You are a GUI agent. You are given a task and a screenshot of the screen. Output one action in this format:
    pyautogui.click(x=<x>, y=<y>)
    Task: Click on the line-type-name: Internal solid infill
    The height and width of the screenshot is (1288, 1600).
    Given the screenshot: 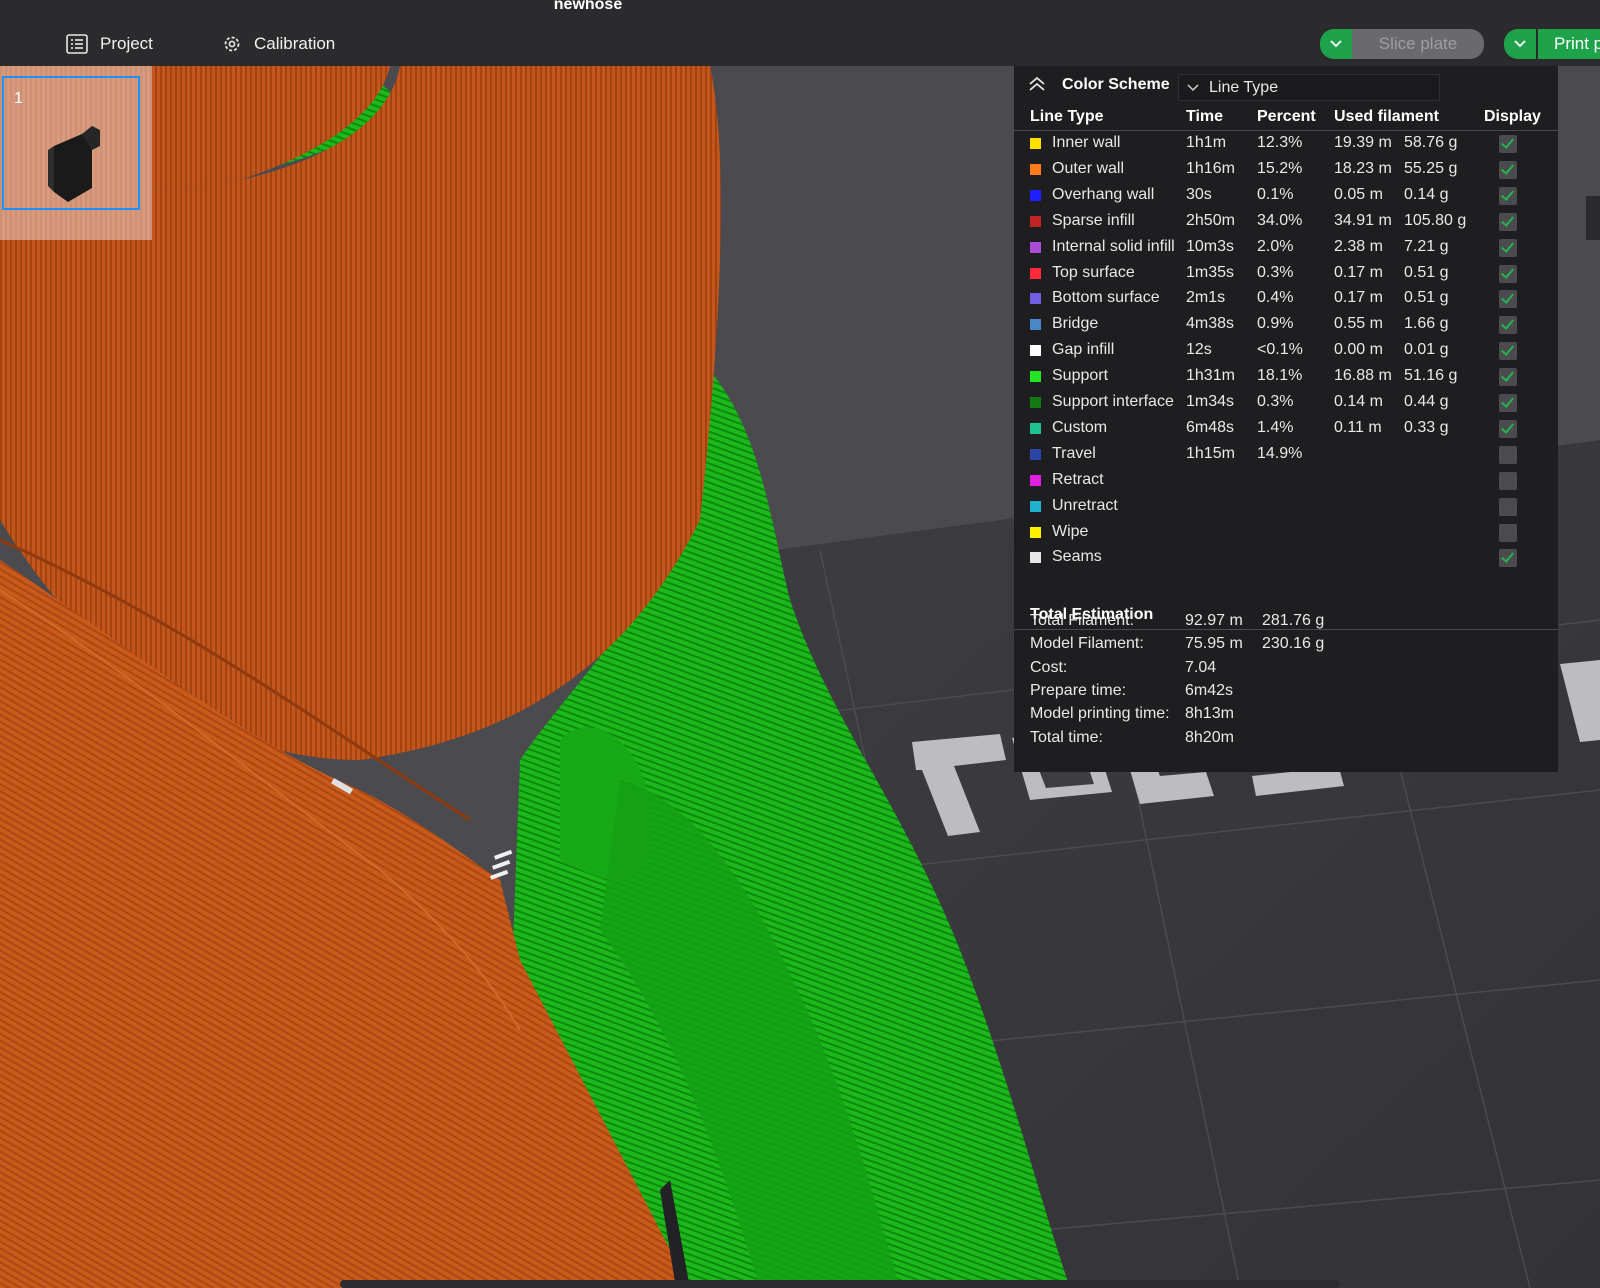 What is the action you would take?
    pyautogui.click(x=1113, y=246)
    